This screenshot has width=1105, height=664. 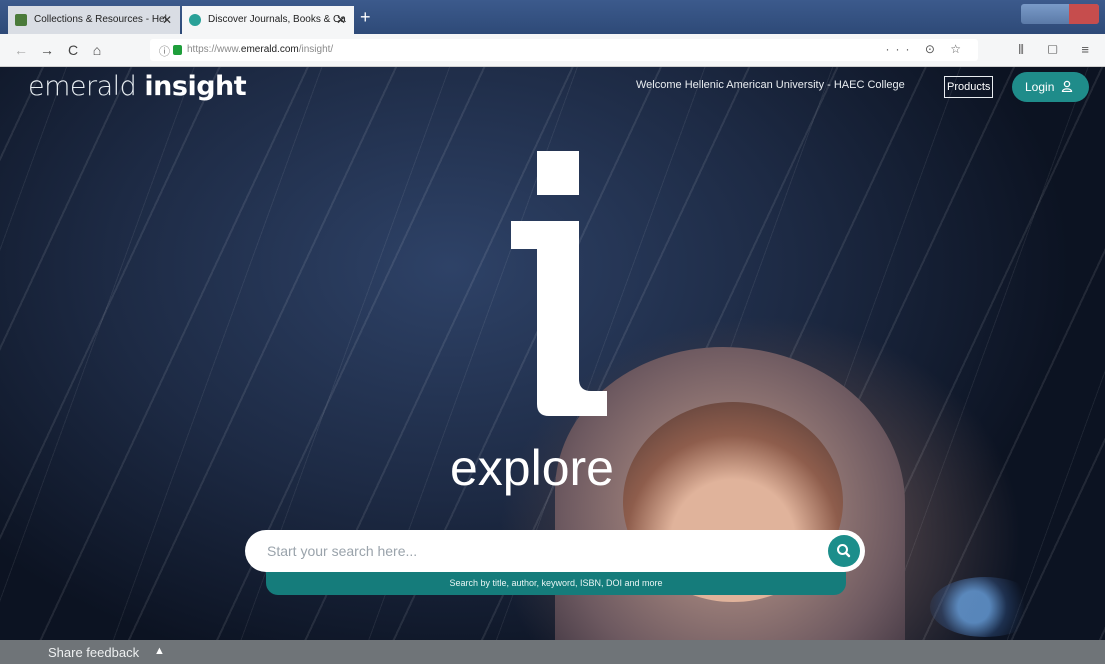 I want to click on user-icon, so click(x=1067, y=86).